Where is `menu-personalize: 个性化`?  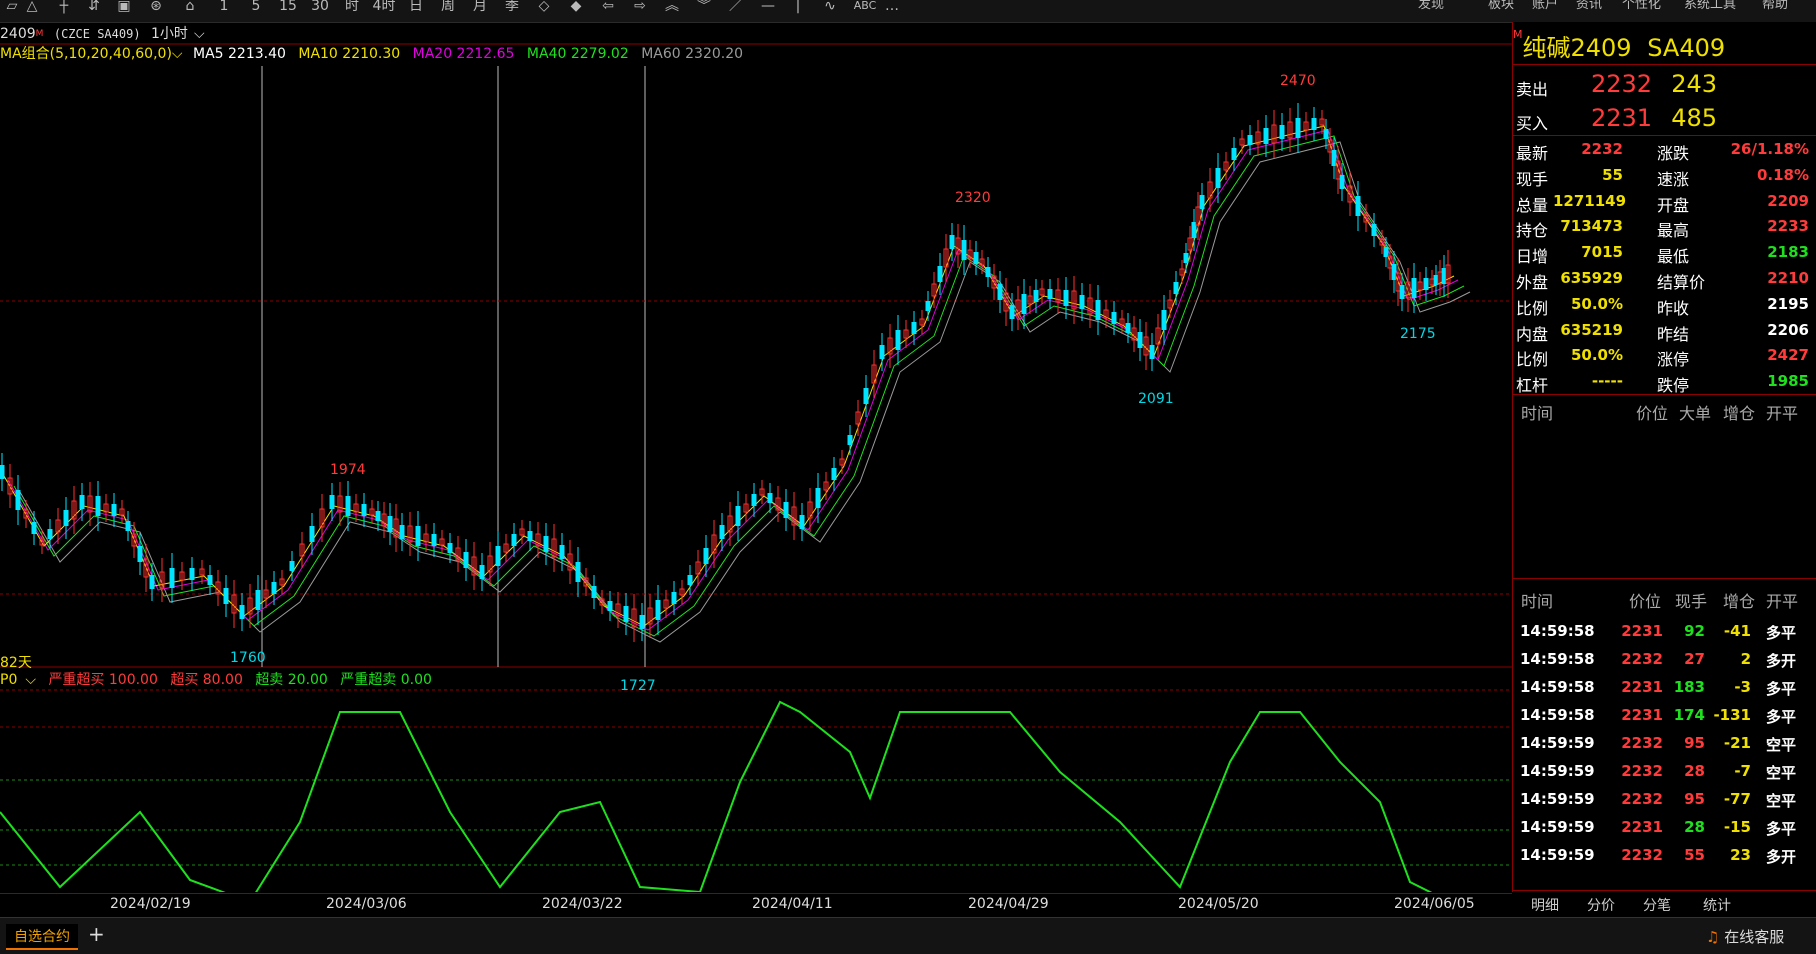 menu-personalize: 个性化 is located at coordinates (1641, 6).